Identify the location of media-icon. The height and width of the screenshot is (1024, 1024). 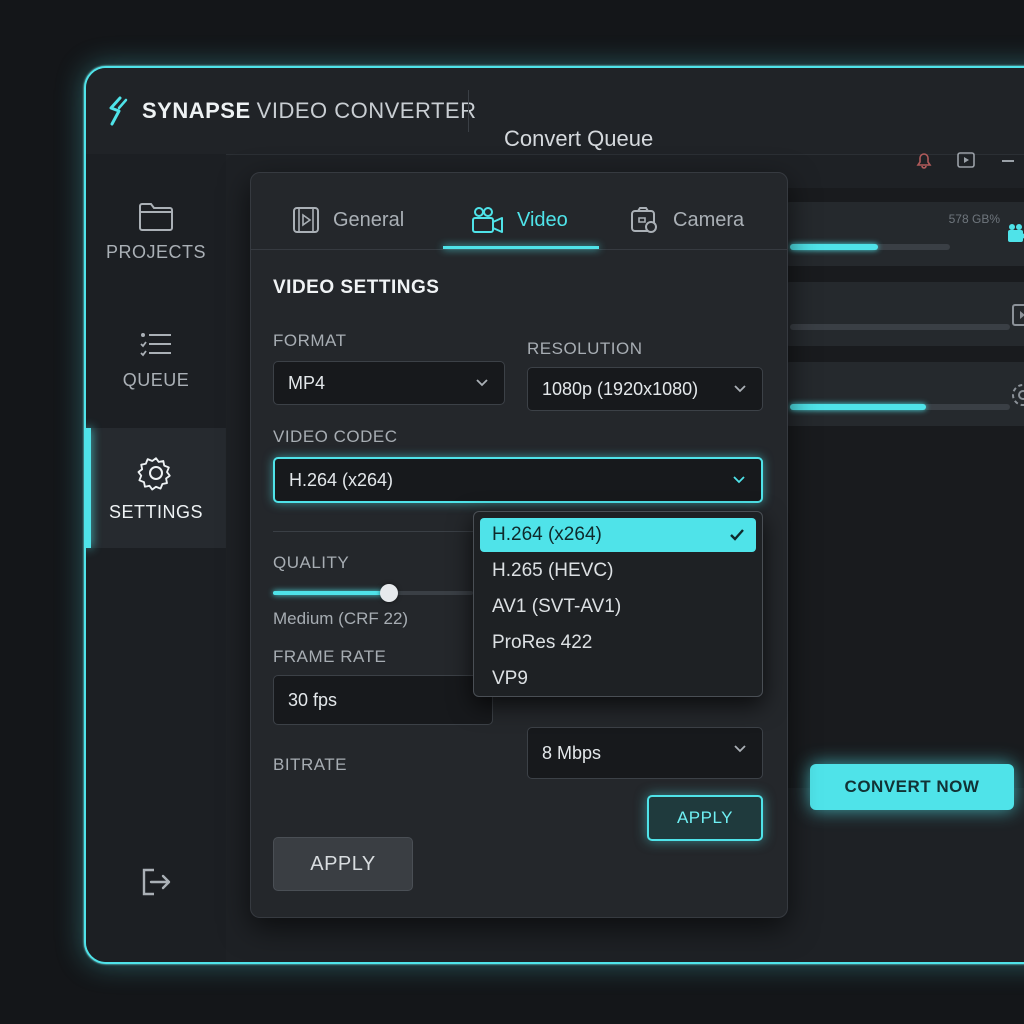
(966, 160).